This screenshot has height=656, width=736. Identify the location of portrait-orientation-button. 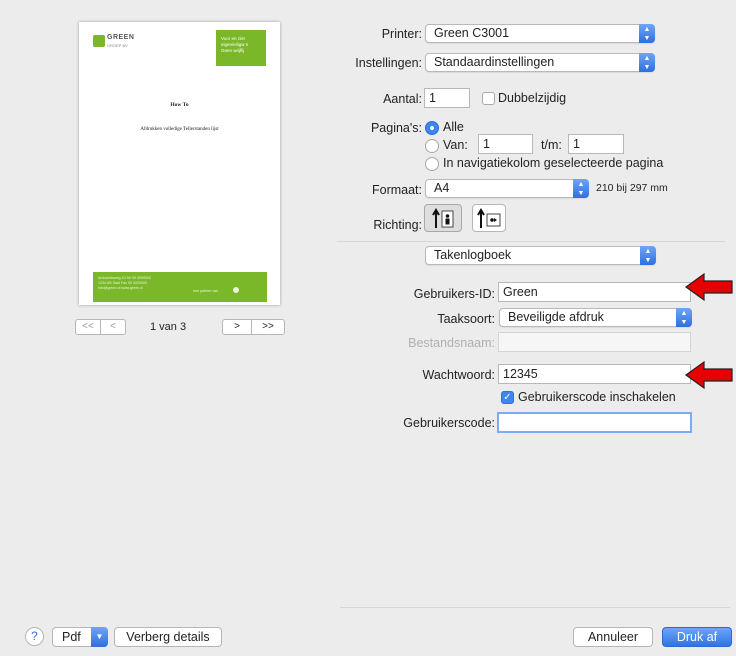
(443, 218).